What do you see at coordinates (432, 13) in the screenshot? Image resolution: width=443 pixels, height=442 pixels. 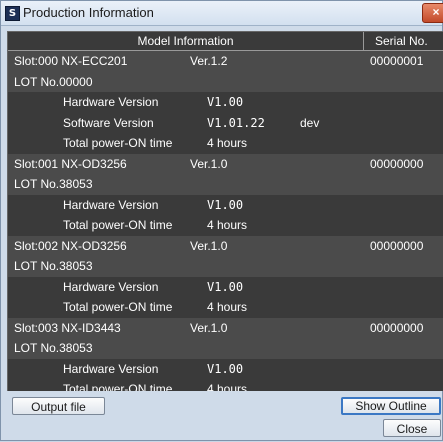 I see `close-icon: ×` at bounding box center [432, 13].